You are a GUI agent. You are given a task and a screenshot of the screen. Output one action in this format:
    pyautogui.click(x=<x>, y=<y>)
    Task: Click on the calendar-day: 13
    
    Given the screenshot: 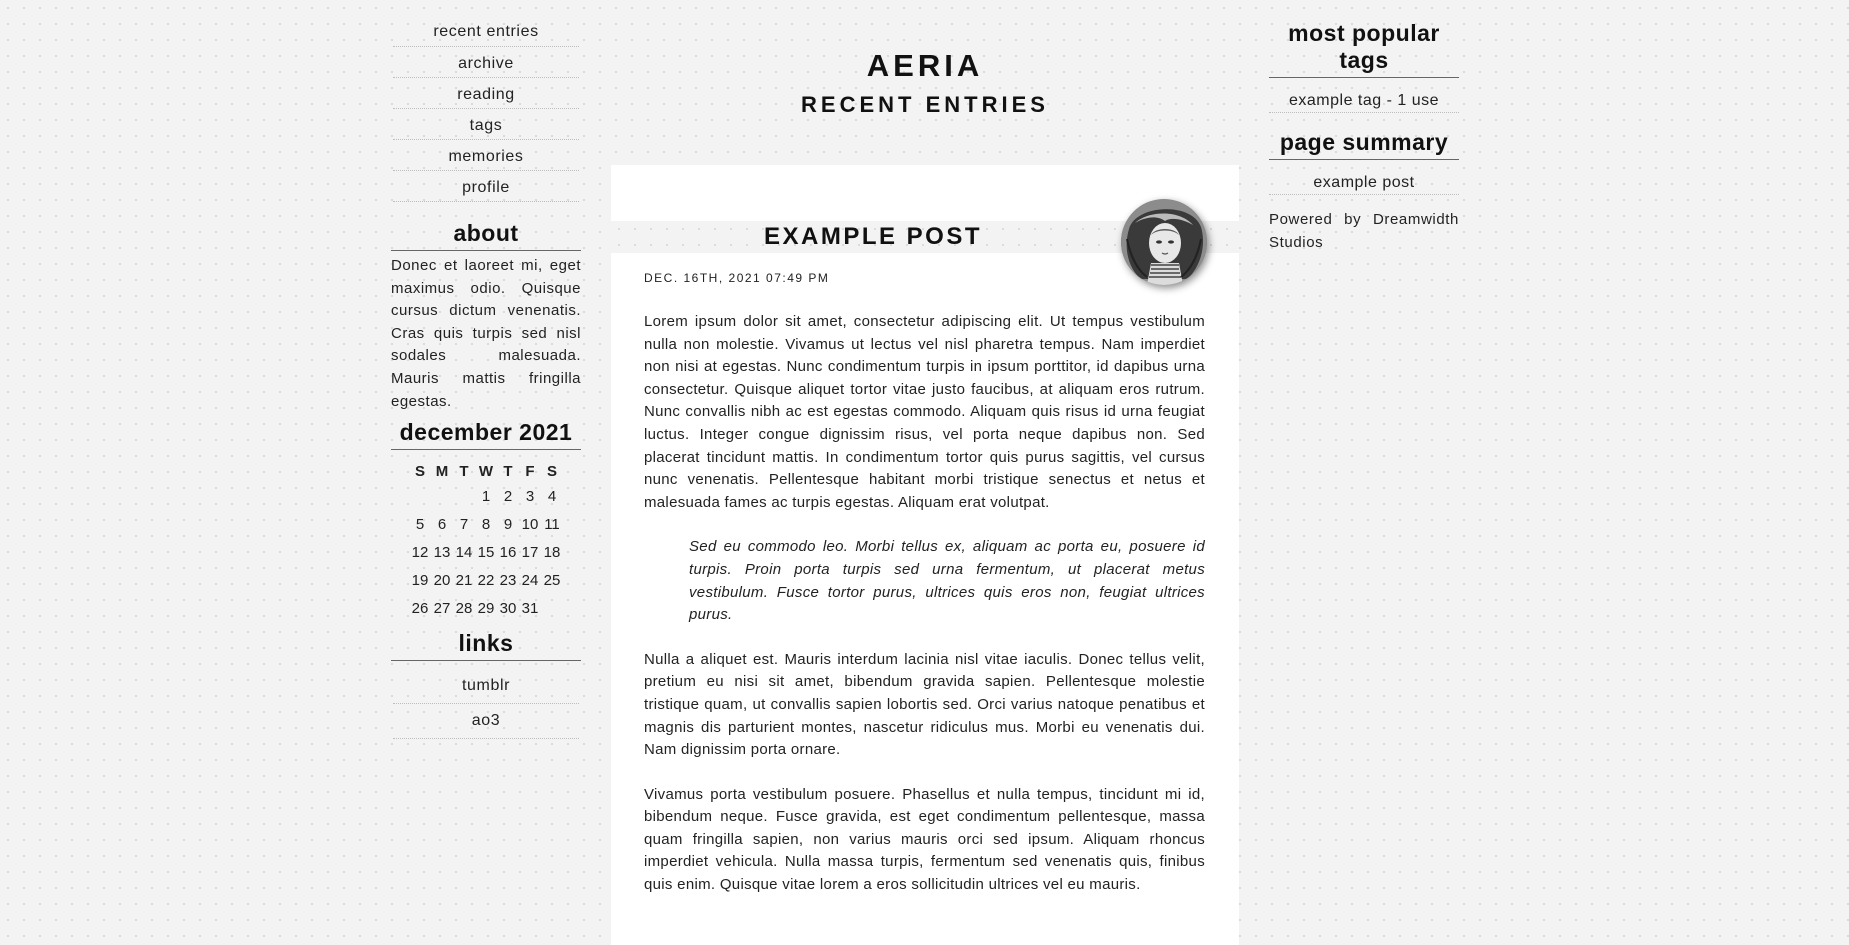 What is the action you would take?
    pyautogui.click(x=442, y=552)
    